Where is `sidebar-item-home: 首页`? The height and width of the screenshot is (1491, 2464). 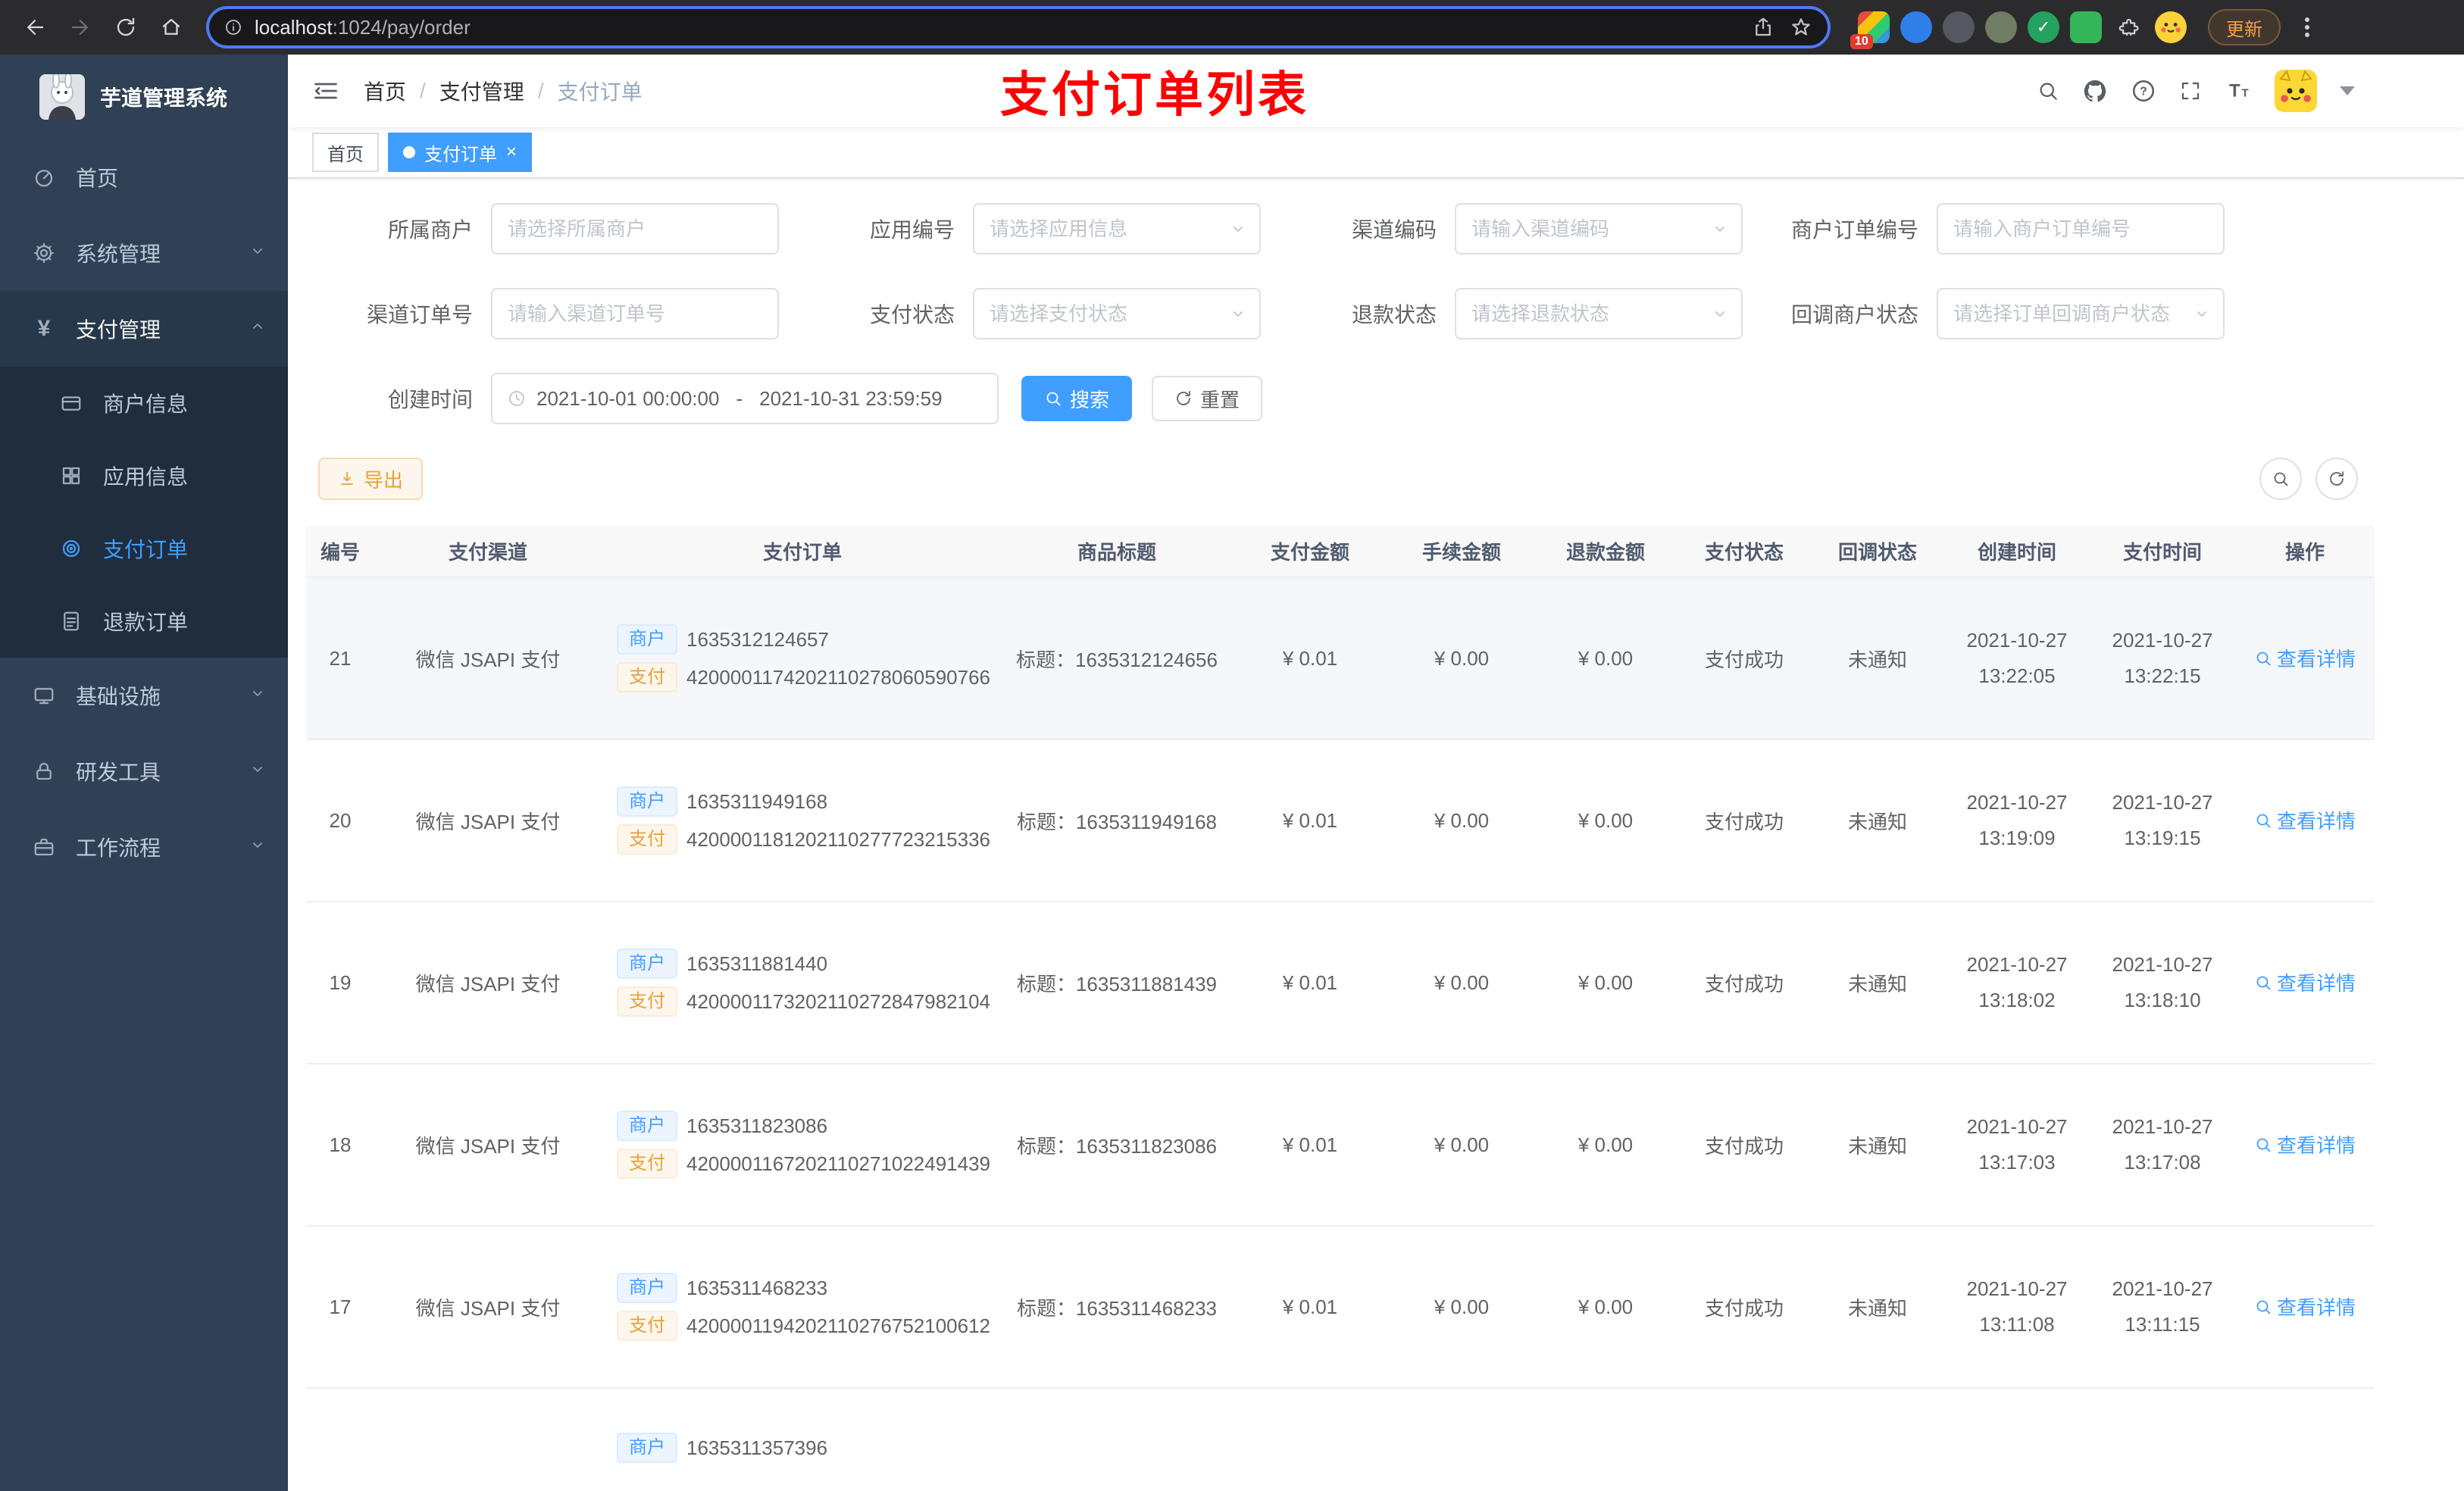 sidebar-item-home: 首页 is located at coordinates (144, 177).